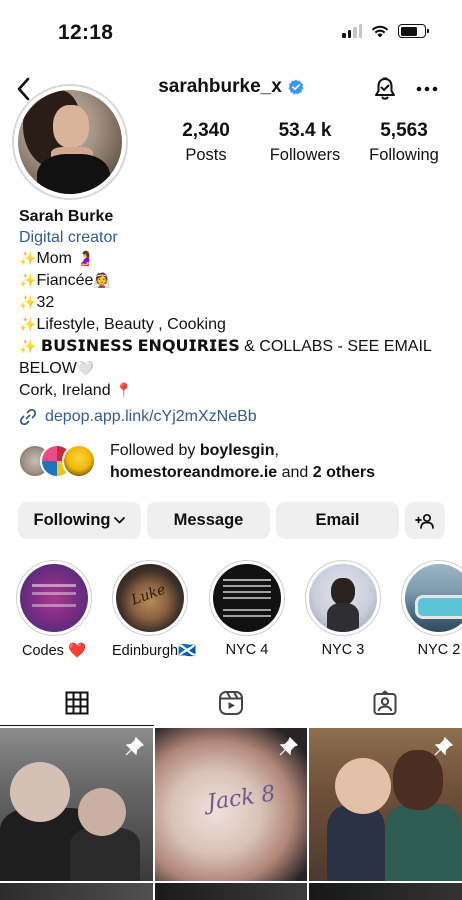 This screenshot has height=900, width=462. I want to click on following-count: 5,563, so click(404, 130).